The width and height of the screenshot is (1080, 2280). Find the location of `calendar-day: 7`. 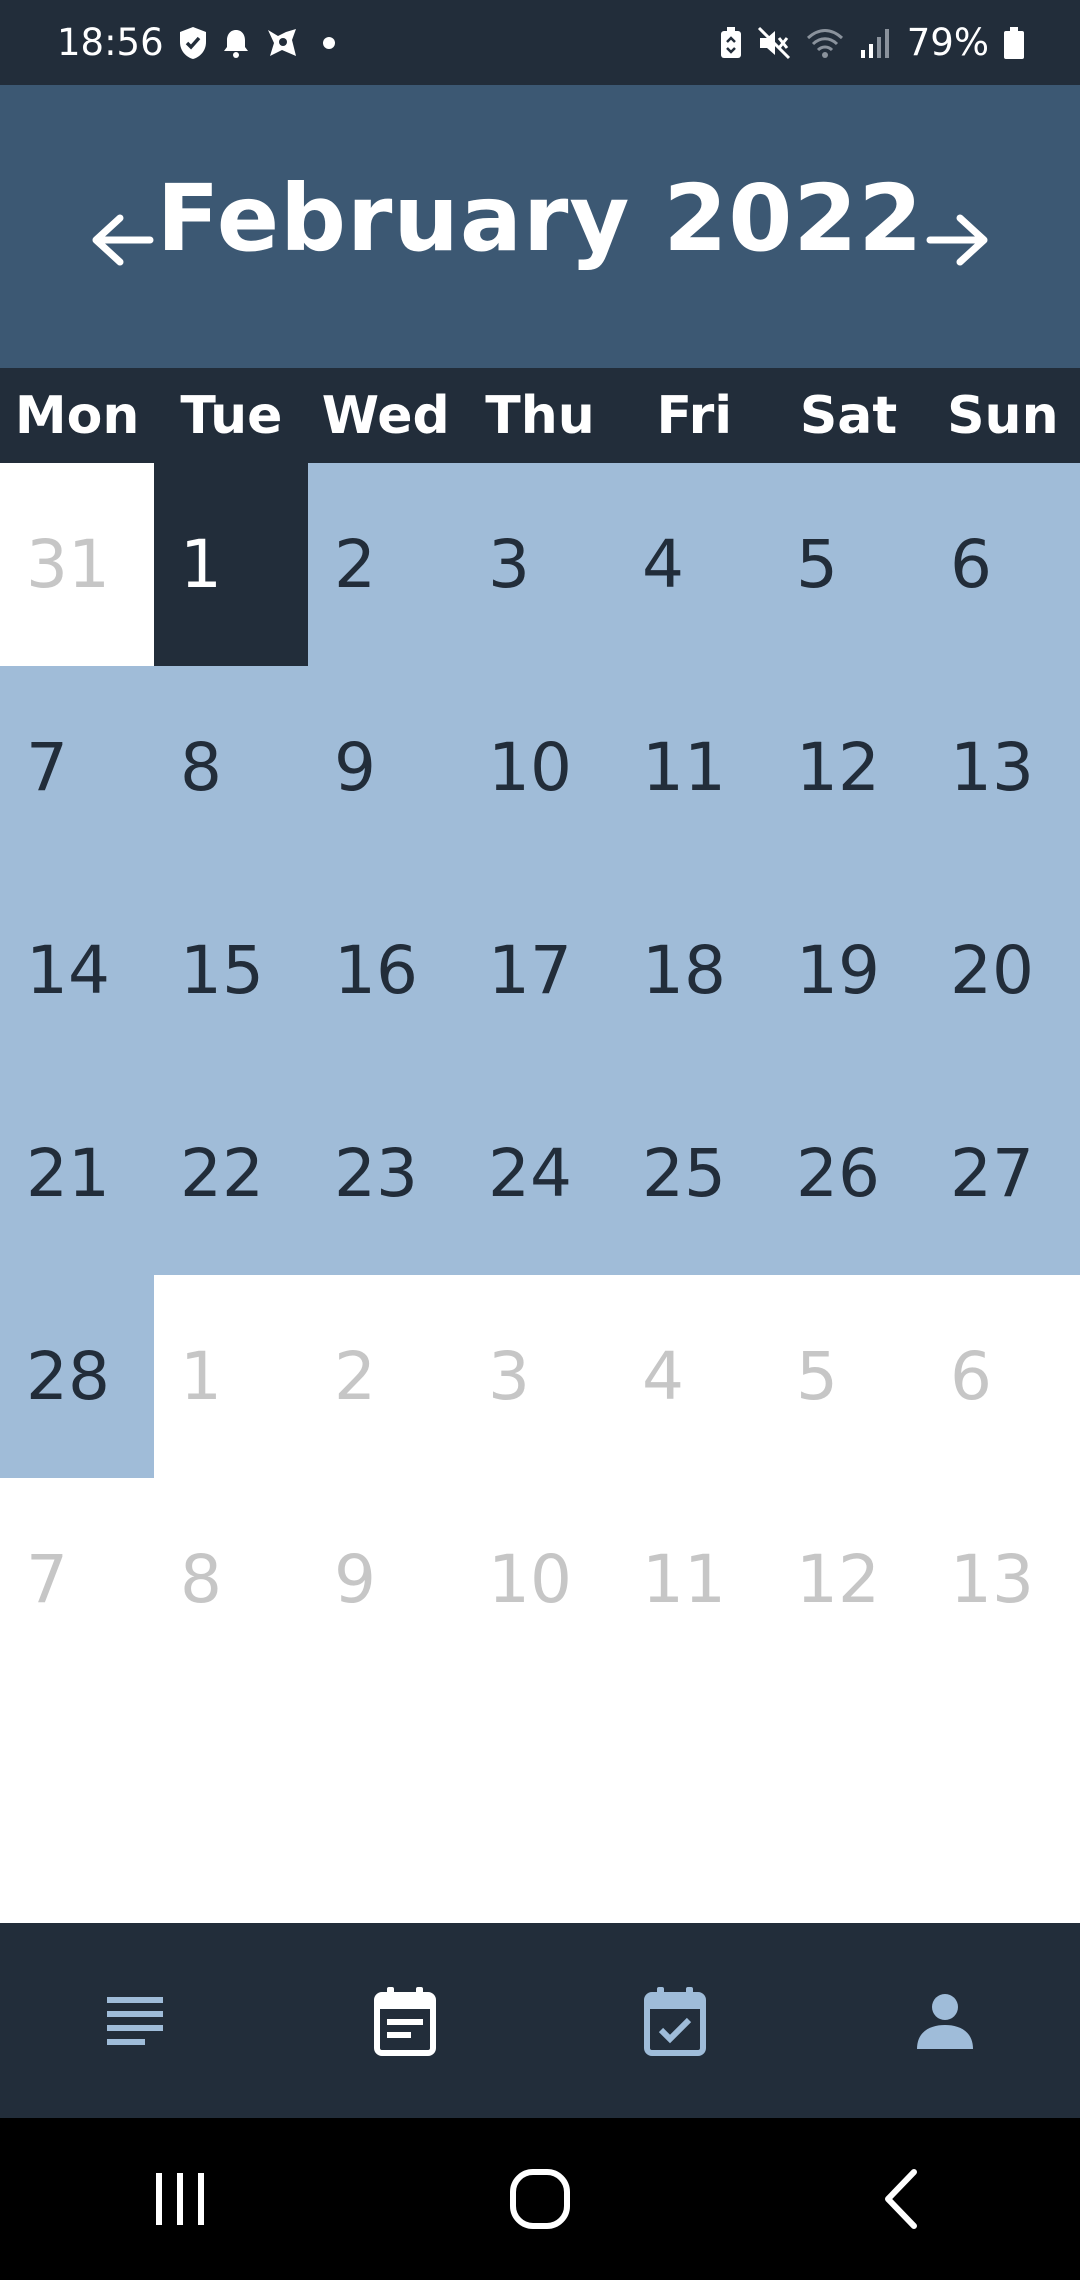

calendar-day: 7 is located at coordinates (77, 767).